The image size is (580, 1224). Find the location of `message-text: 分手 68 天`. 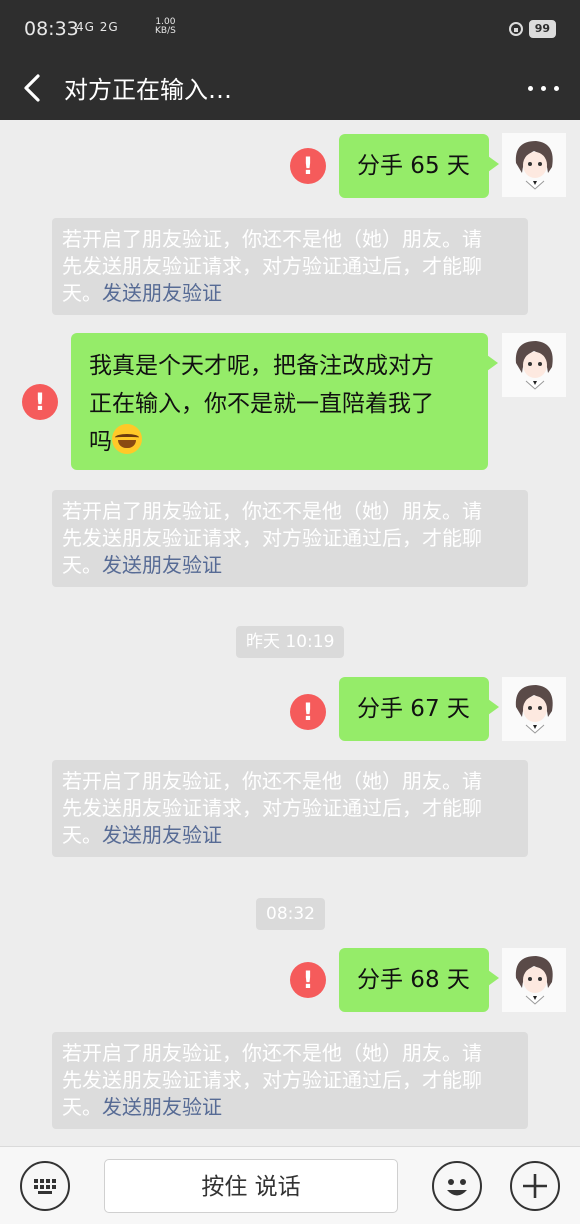

message-text: 分手 68 天 is located at coordinates (413, 980).